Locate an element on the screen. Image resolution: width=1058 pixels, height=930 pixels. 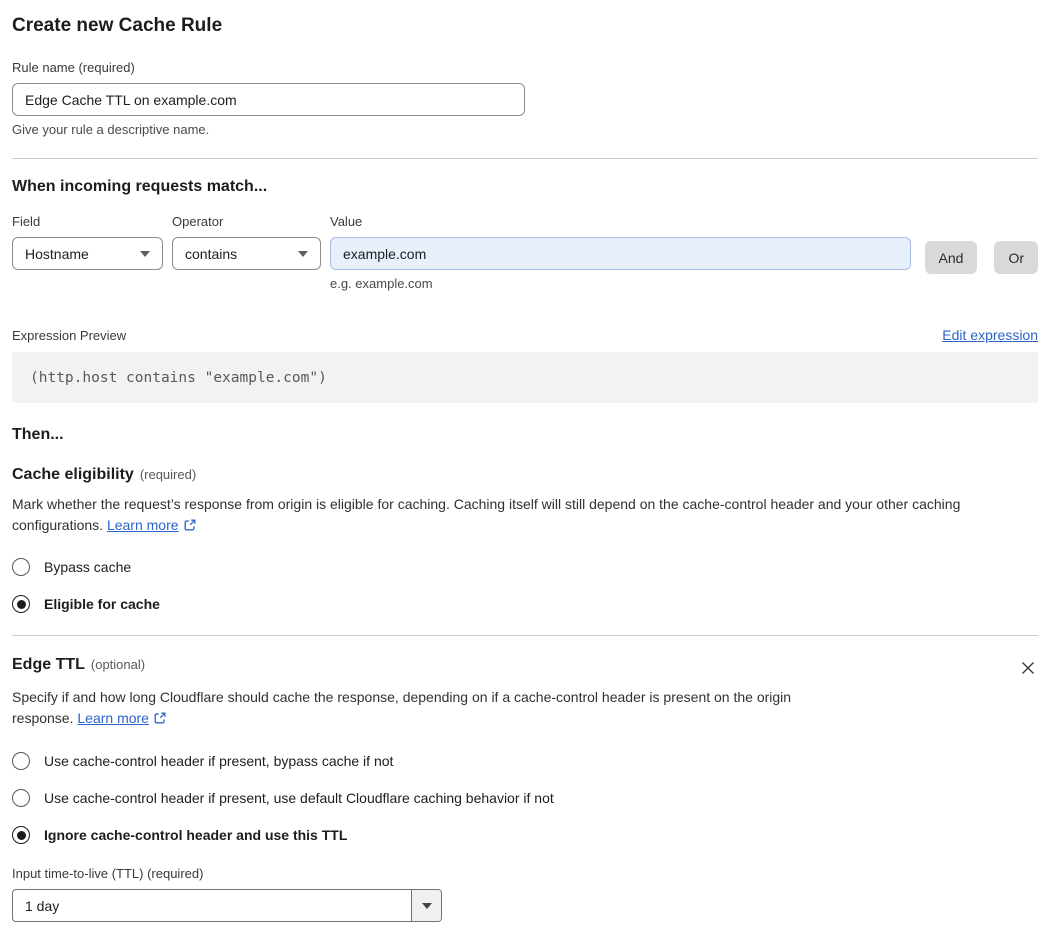
field-column: Field Hostname is located at coordinates (87, 242).